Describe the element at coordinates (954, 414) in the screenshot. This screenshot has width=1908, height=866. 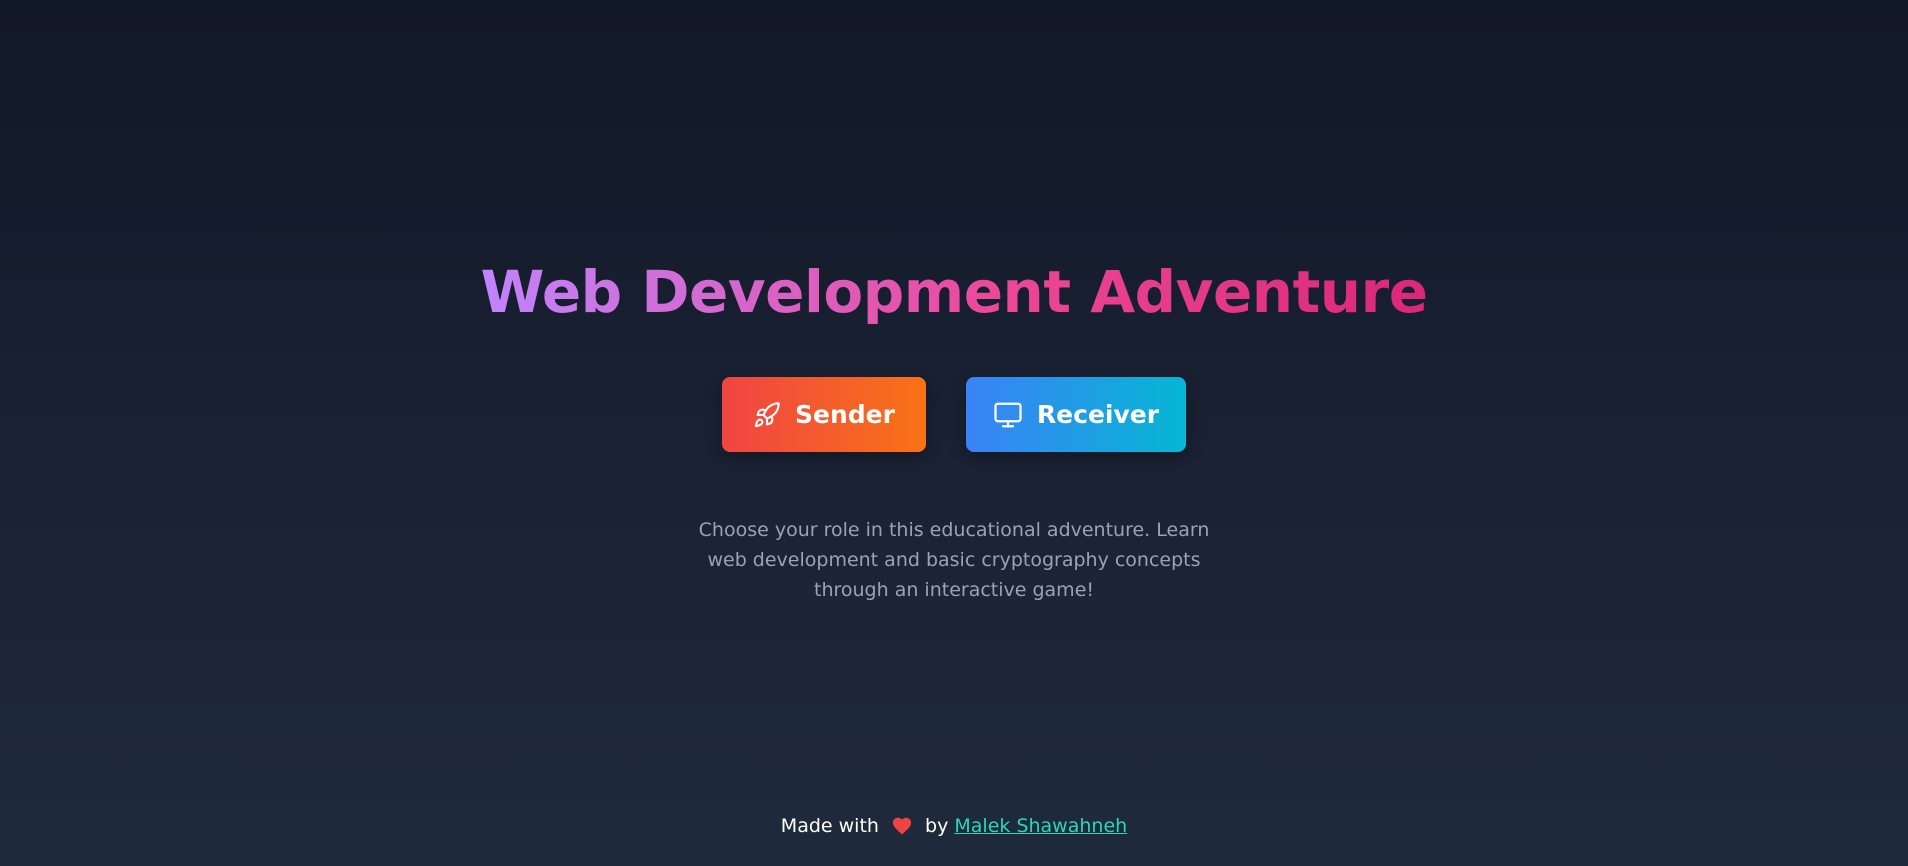
I see `role-buttons: Sender Receiver` at that location.